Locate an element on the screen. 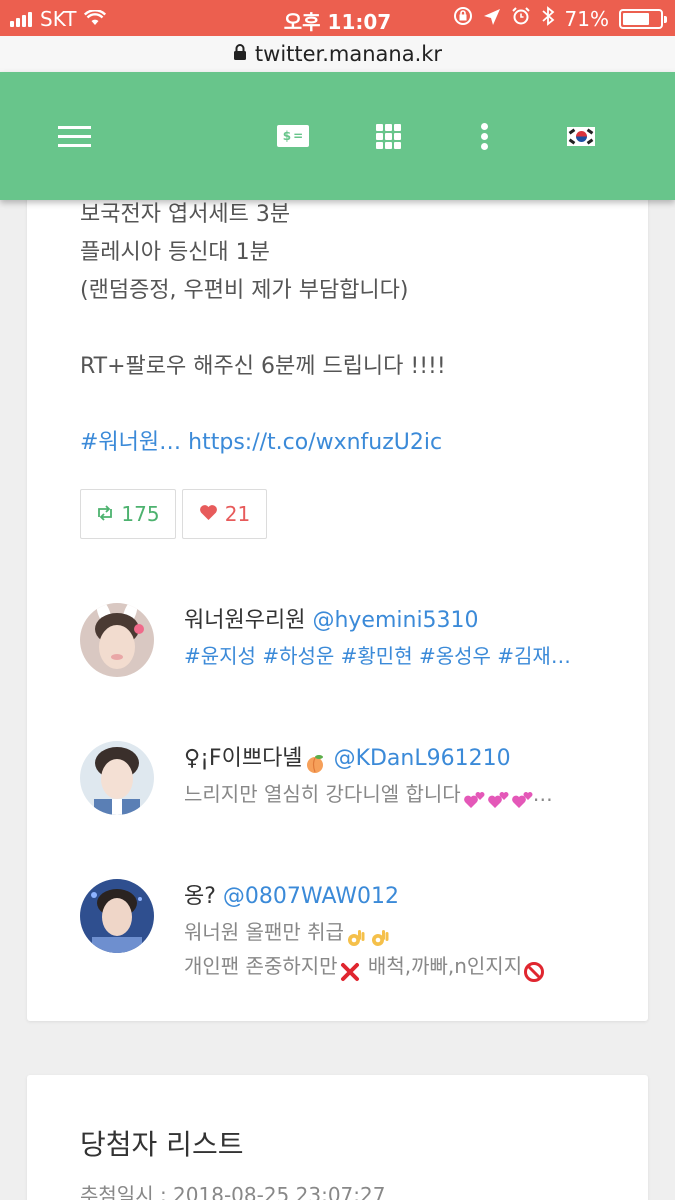 Image resolution: width=675 pixels, height=1200 pixels. status-bar: SKT 오후 11:07 71% is located at coordinates (337, 18).